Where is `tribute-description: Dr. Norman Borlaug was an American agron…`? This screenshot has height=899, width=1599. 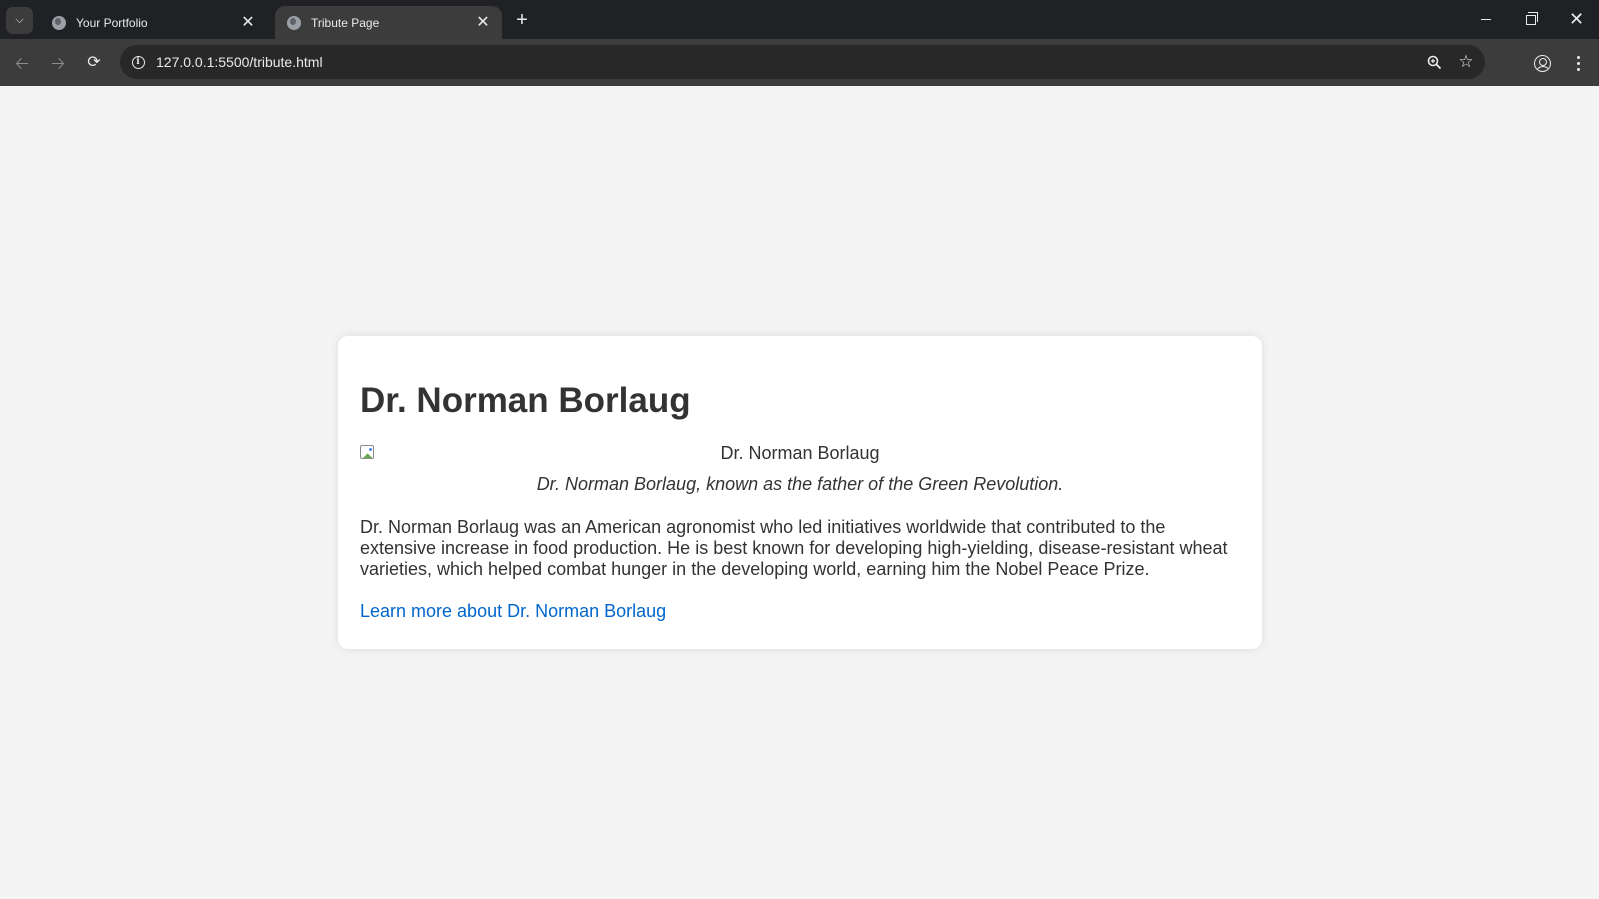 tribute-description: Dr. Norman Borlaug was an American agron… is located at coordinates (794, 548).